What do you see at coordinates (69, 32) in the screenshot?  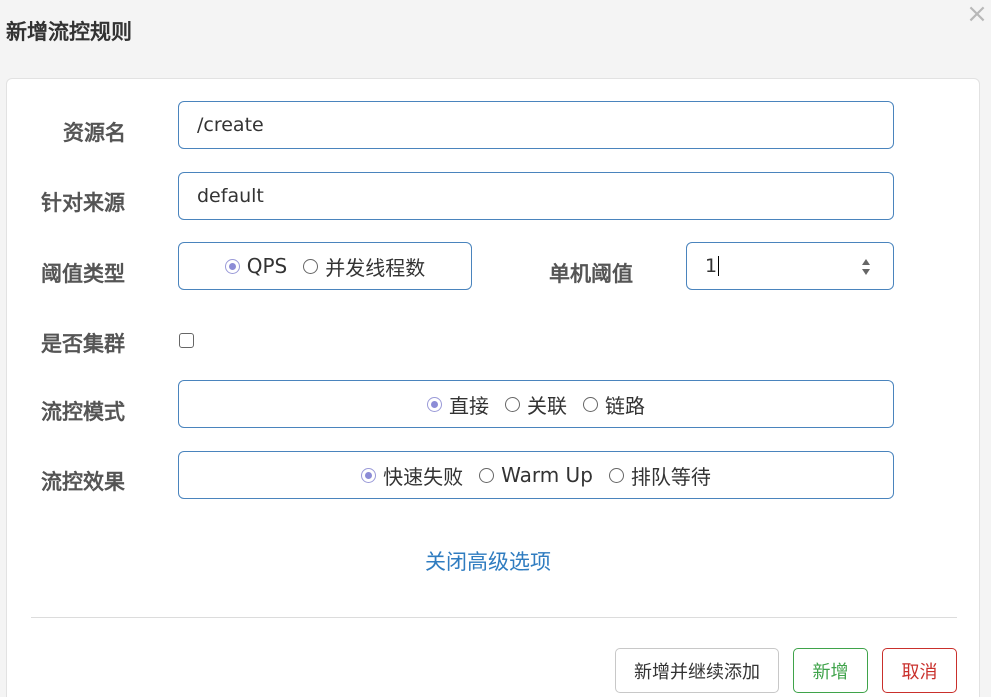 I see `dialog-title: 新增流控规则` at bounding box center [69, 32].